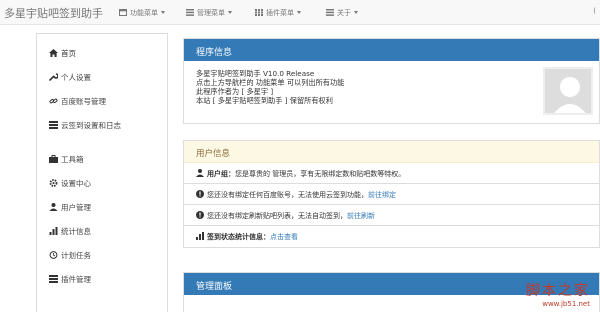  I want to click on refresh-list-text: 您还没有绑定刷新贴吧列表，无法自动签到，, so click(277, 216).